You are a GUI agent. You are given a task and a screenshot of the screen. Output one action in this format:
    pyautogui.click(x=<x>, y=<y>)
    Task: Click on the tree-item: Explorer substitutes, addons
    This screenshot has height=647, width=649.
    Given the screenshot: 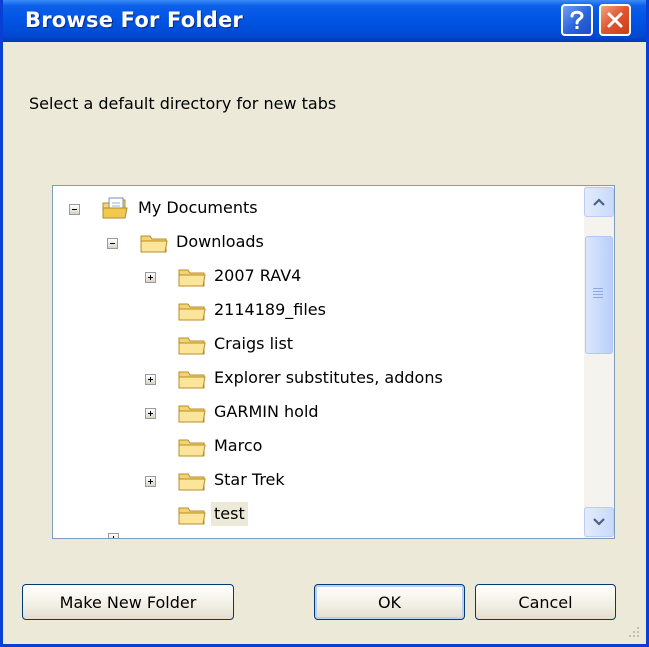 What is the action you would take?
    pyautogui.click(x=318, y=379)
    